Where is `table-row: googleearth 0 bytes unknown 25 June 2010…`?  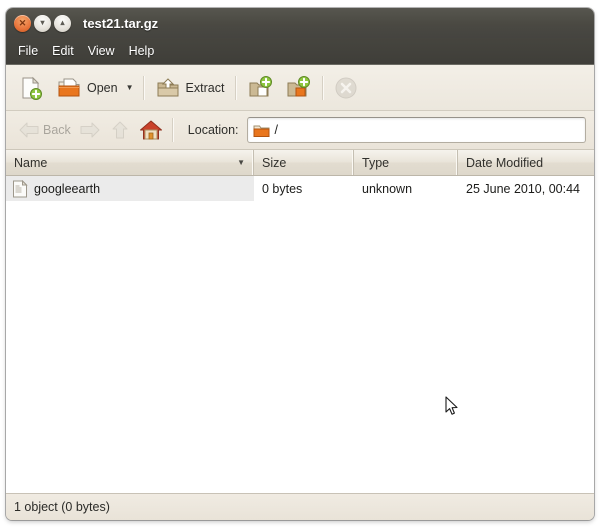 table-row: googleearth 0 bytes unknown 25 June 2010… is located at coordinates (300, 188).